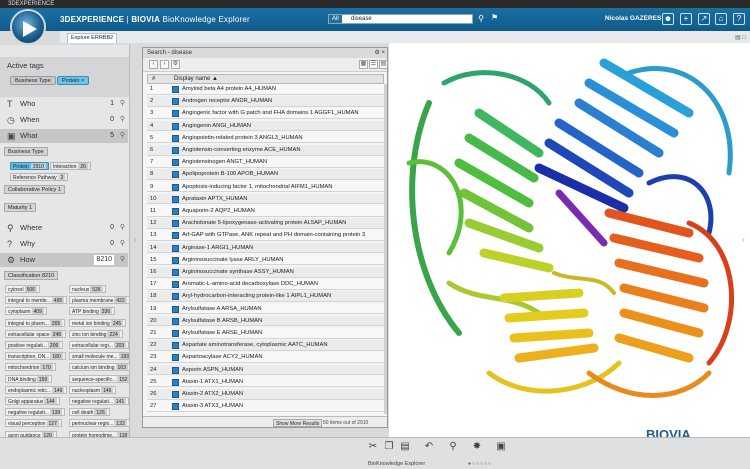 Image resolution: width=750 pixels, height=469 pixels. Describe the element at coordinates (229, 89) in the screenshot. I see `row-display-name: Amyloid beta A4 protein A4_HUMAN` at that location.